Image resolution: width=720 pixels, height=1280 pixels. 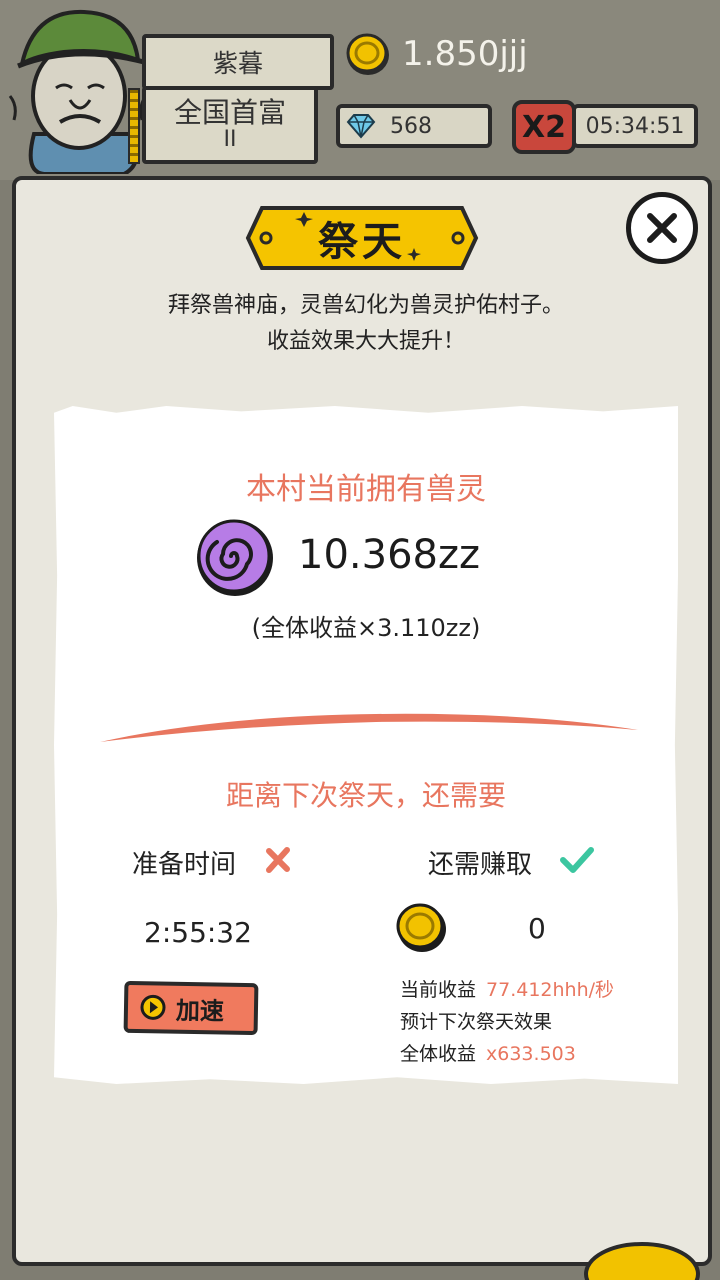 What do you see at coordinates (438, 1054) in the screenshot?
I see `total-income-label: 全体收益` at bounding box center [438, 1054].